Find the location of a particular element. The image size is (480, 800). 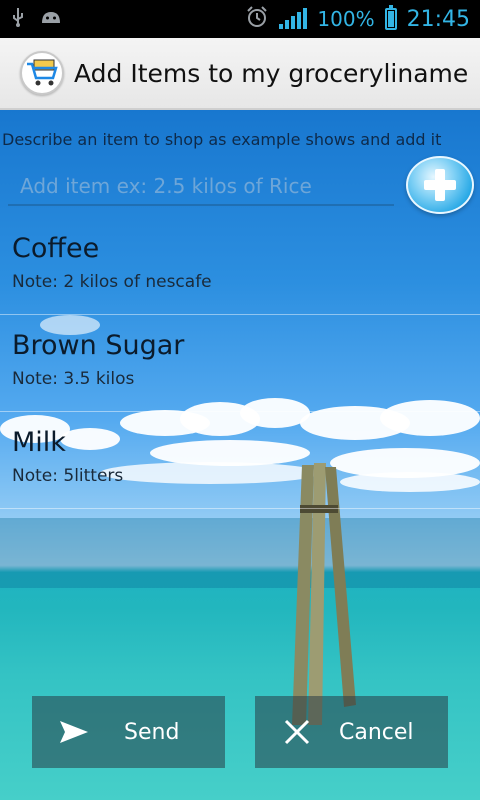

item-note: Note: 2 kilos of nescafe is located at coordinates (112, 282).